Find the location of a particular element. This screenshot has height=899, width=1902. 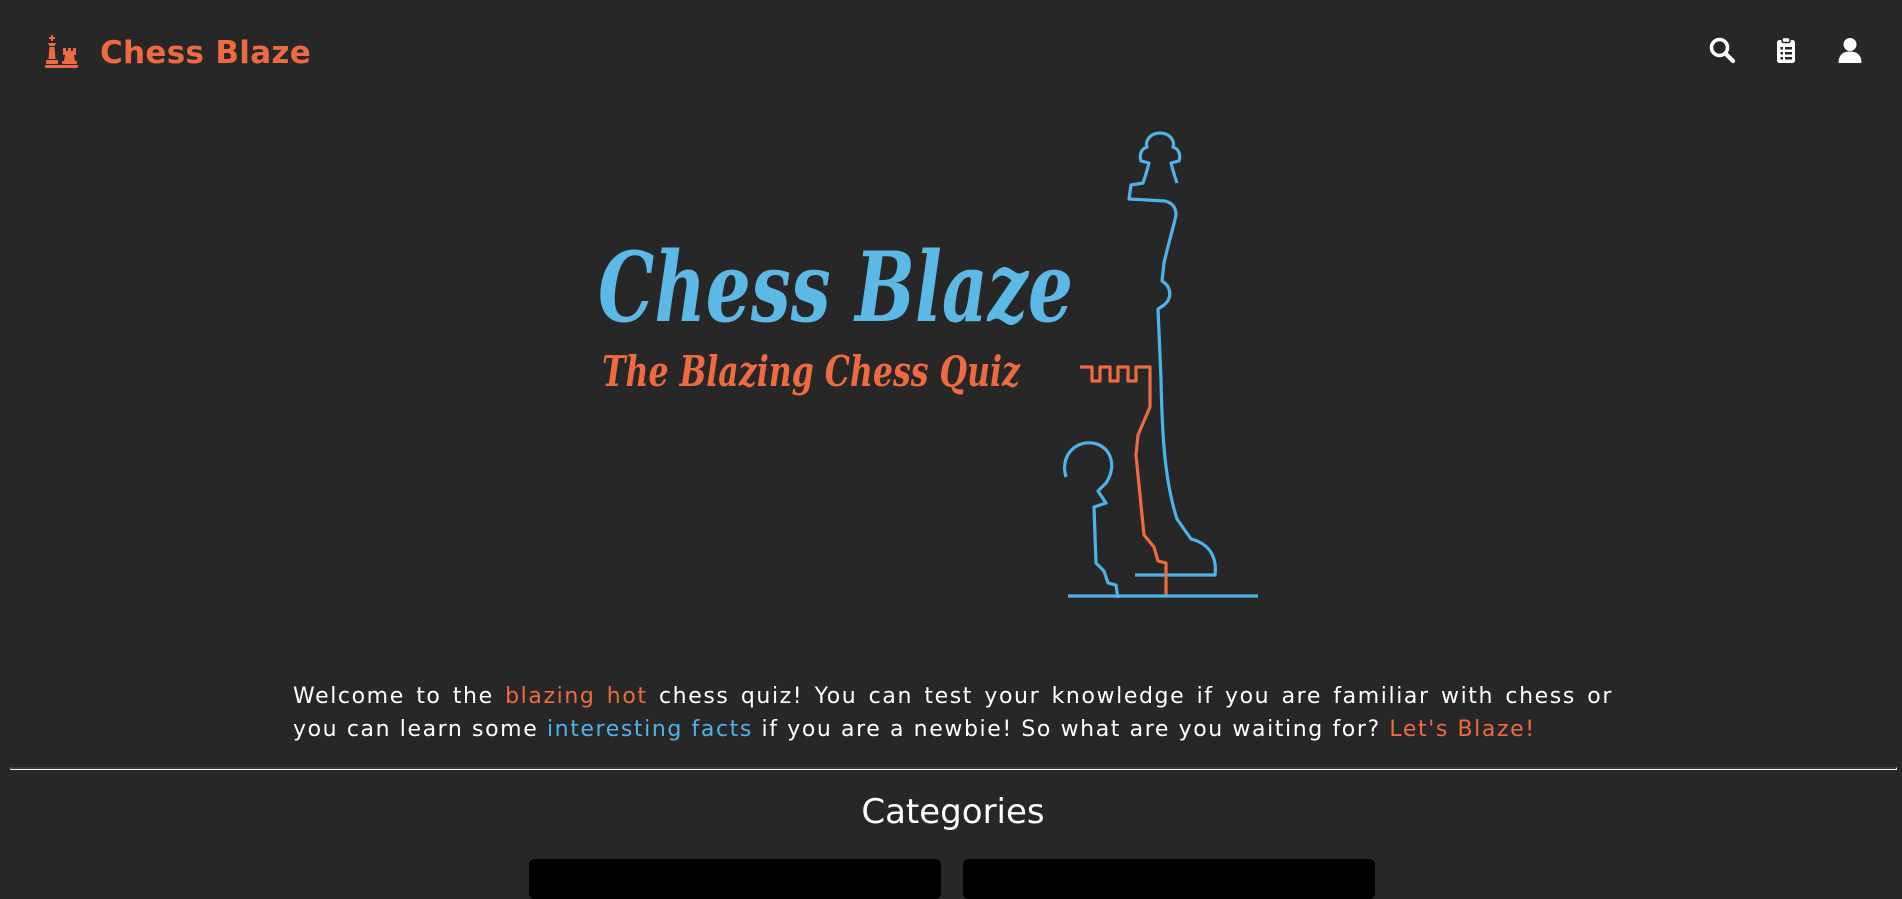

intro-text-part: Welcome to the is located at coordinates (399, 696).